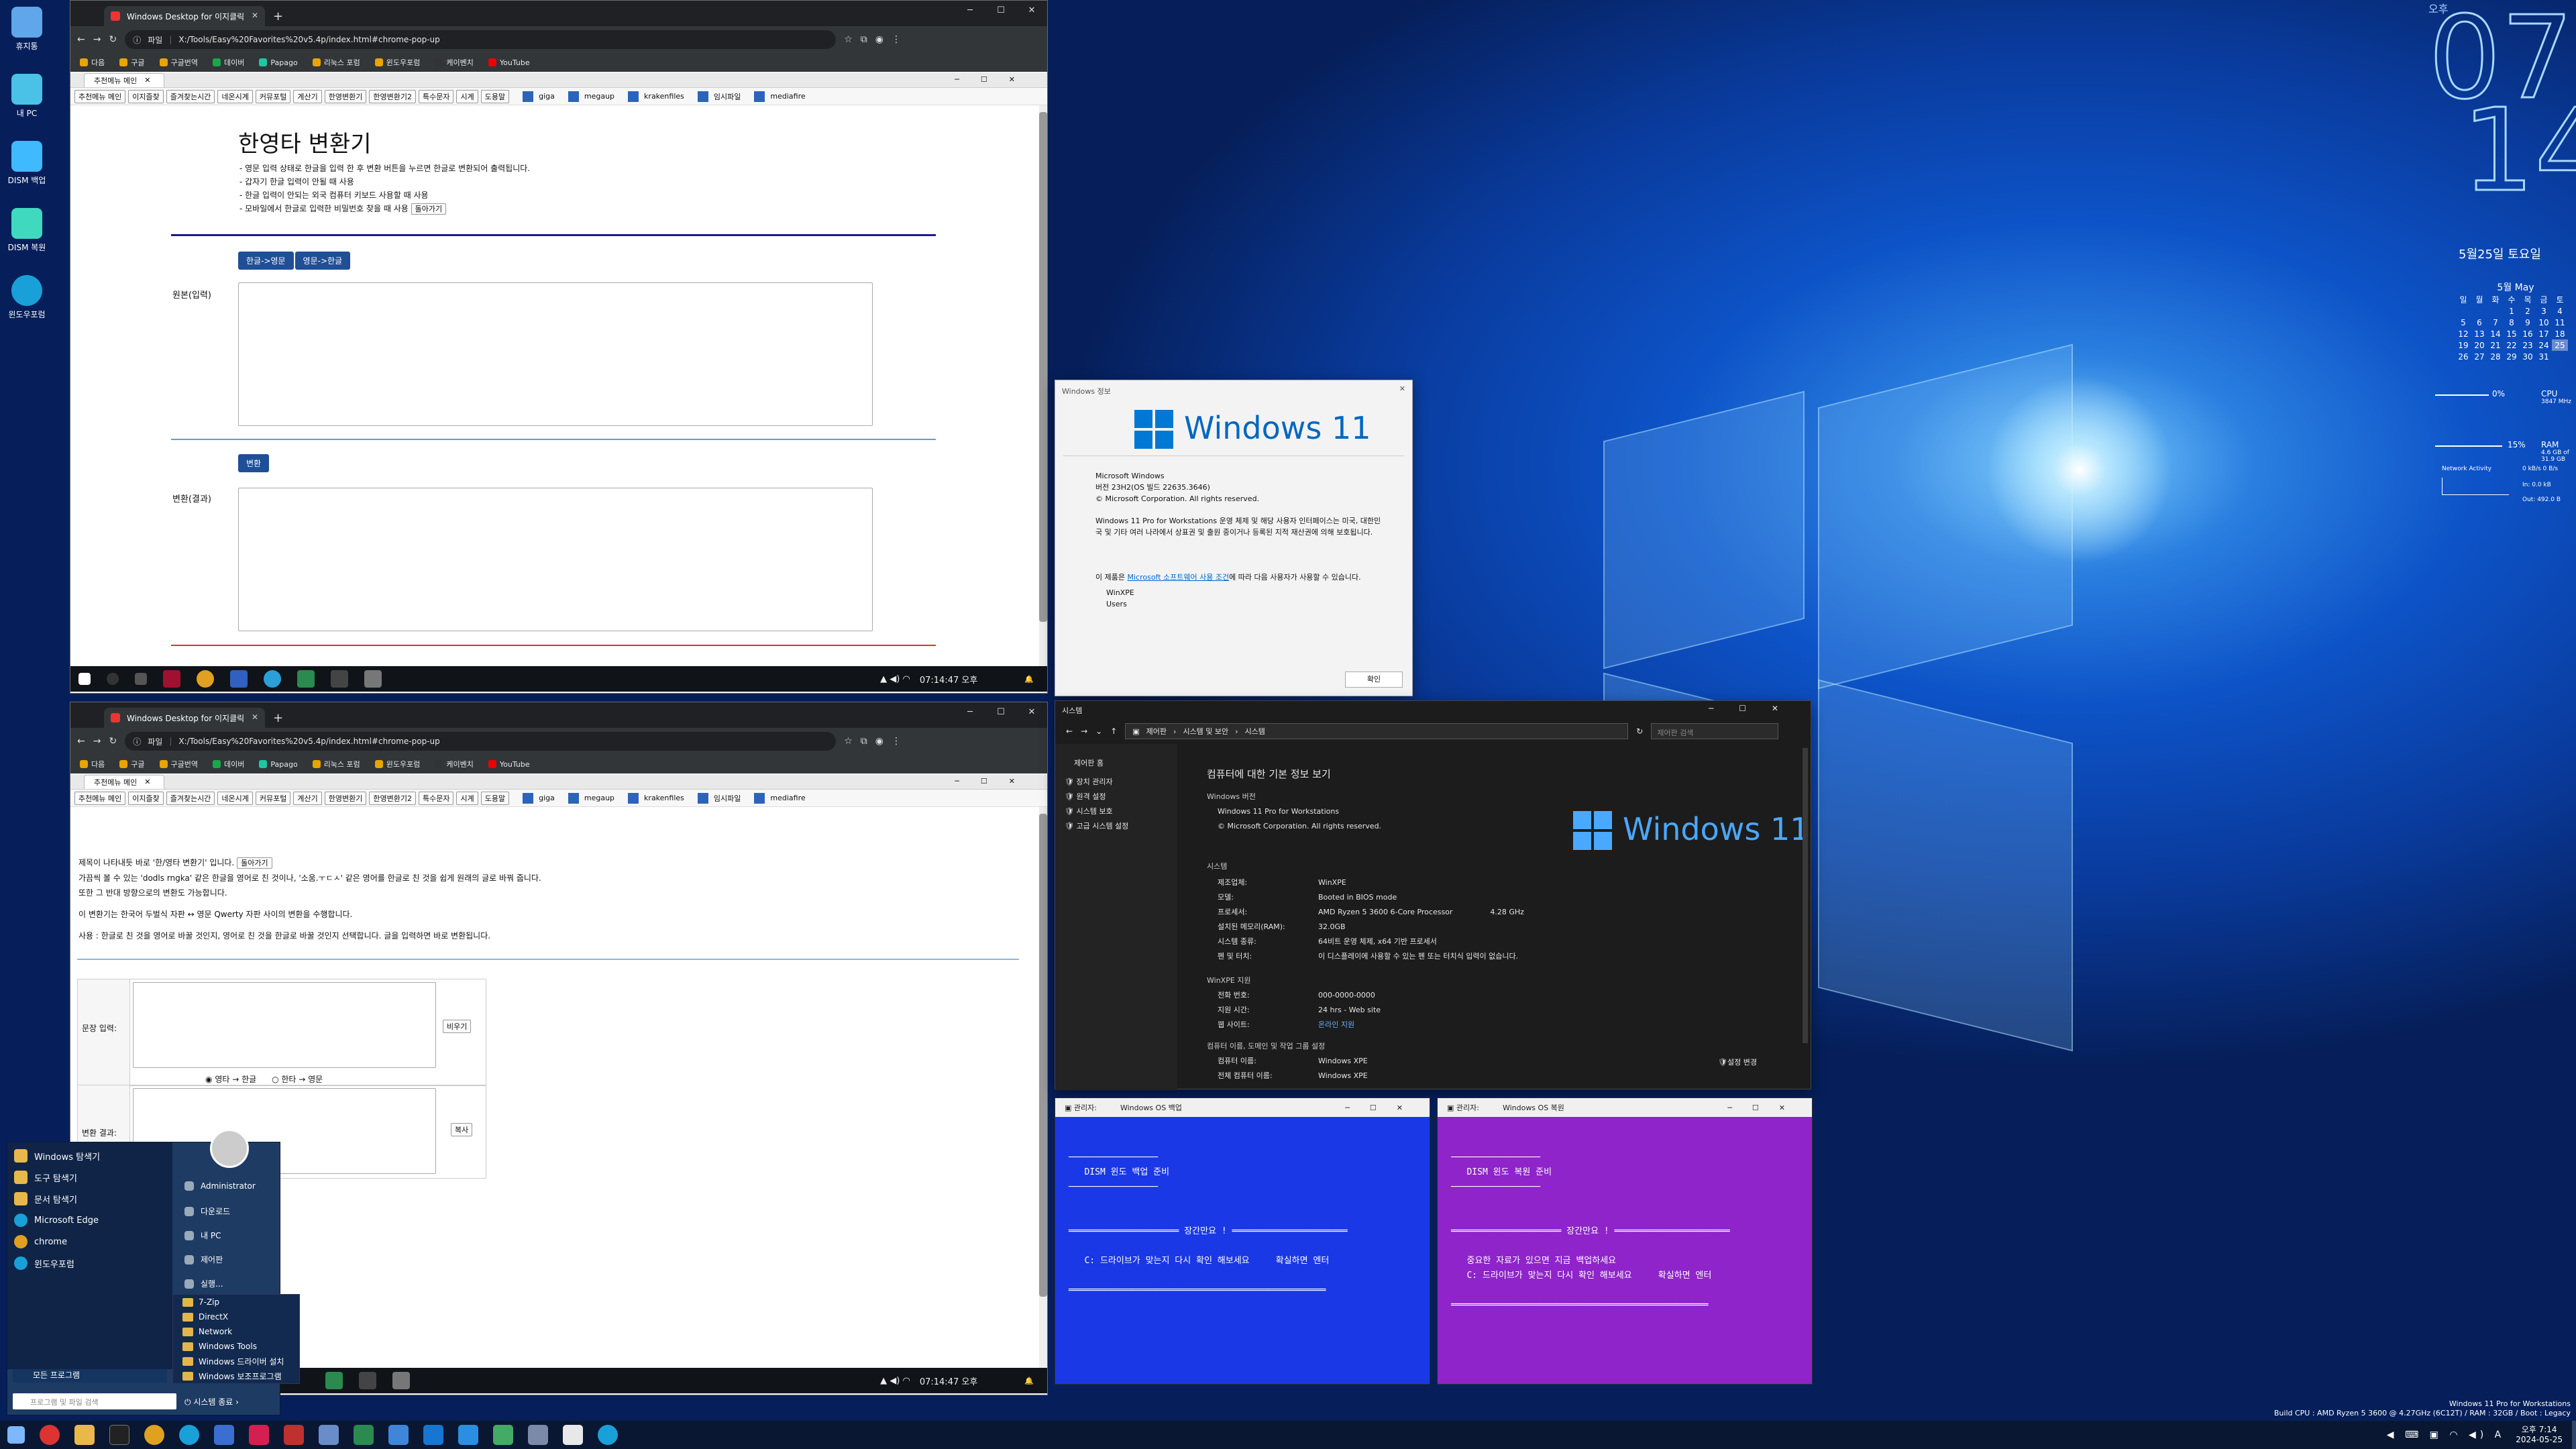  Describe the element at coordinates (275, 1079) in the screenshot. I see `radio-kor-to-eng: ○` at that location.